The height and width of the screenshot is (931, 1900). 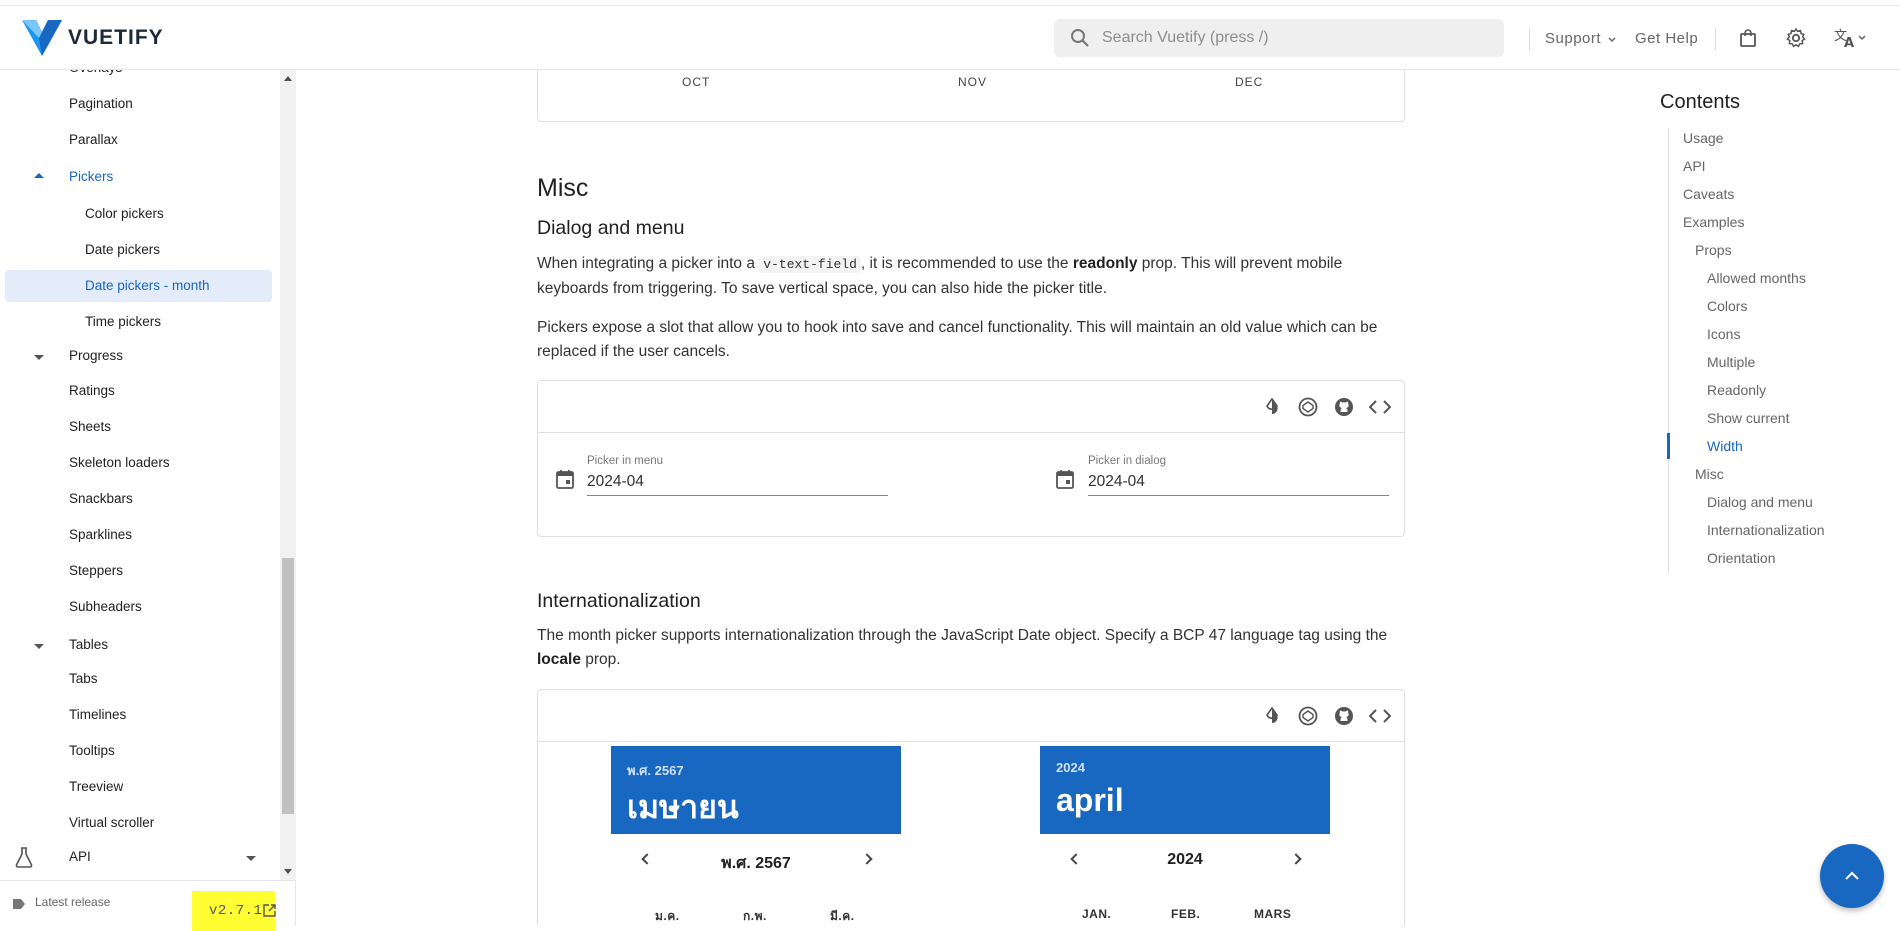 I want to click on toc-item-multiple: Multiple, so click(x=1731, y=362).